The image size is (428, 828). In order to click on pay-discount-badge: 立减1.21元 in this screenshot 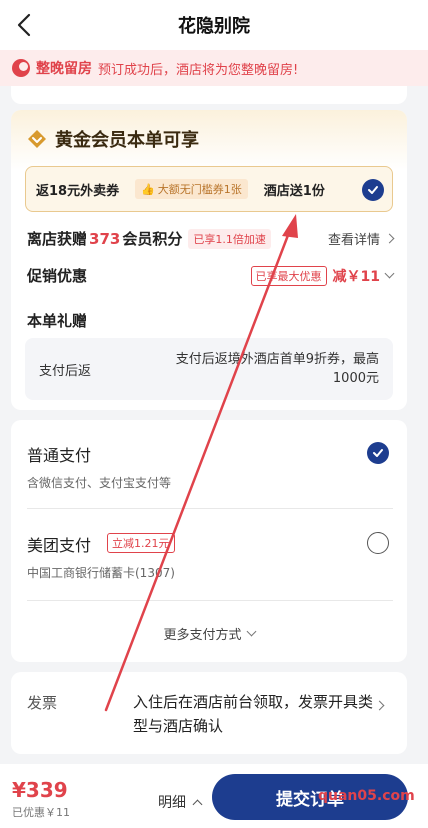, I will do `click(141, 543)`.